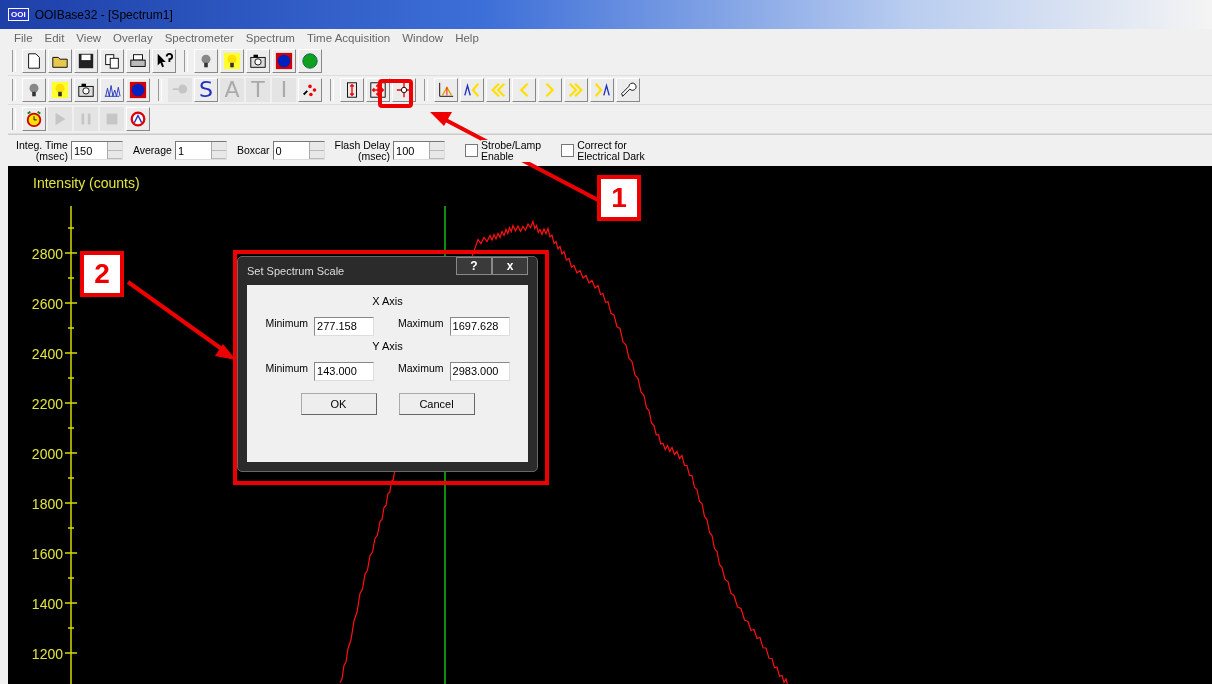 The width and height of the screenshot is (1212, 684). Describe the element at coordinates (199, 38) in the screenshot. I see `menu-item: Spectrometer` at that location.